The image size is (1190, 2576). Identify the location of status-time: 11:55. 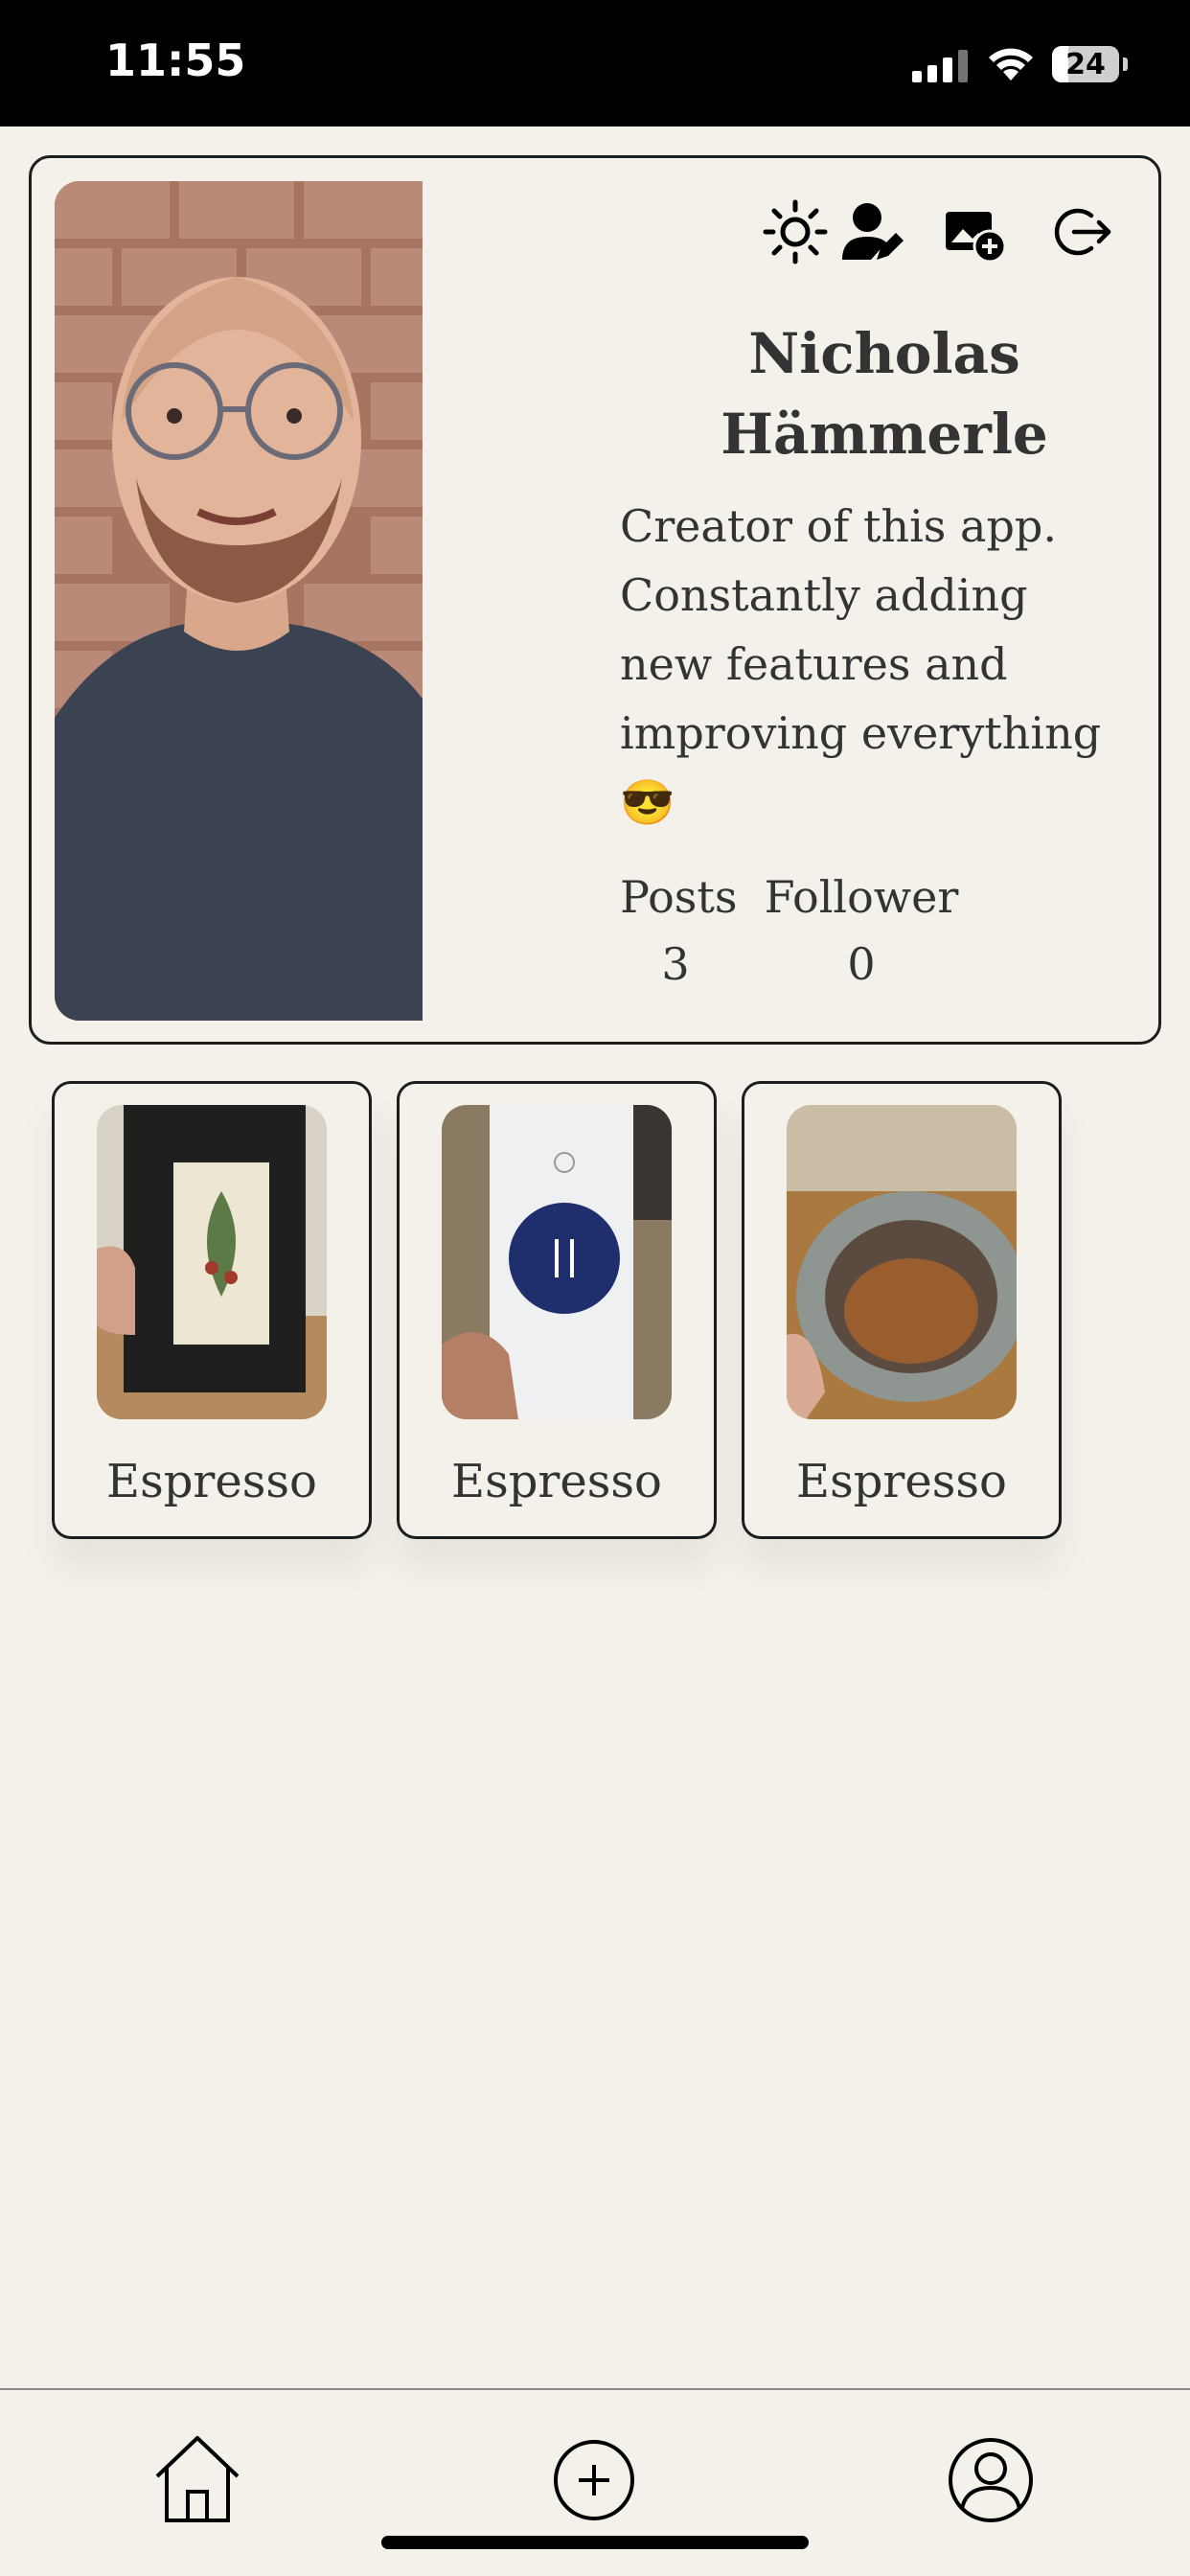
(175, 60).